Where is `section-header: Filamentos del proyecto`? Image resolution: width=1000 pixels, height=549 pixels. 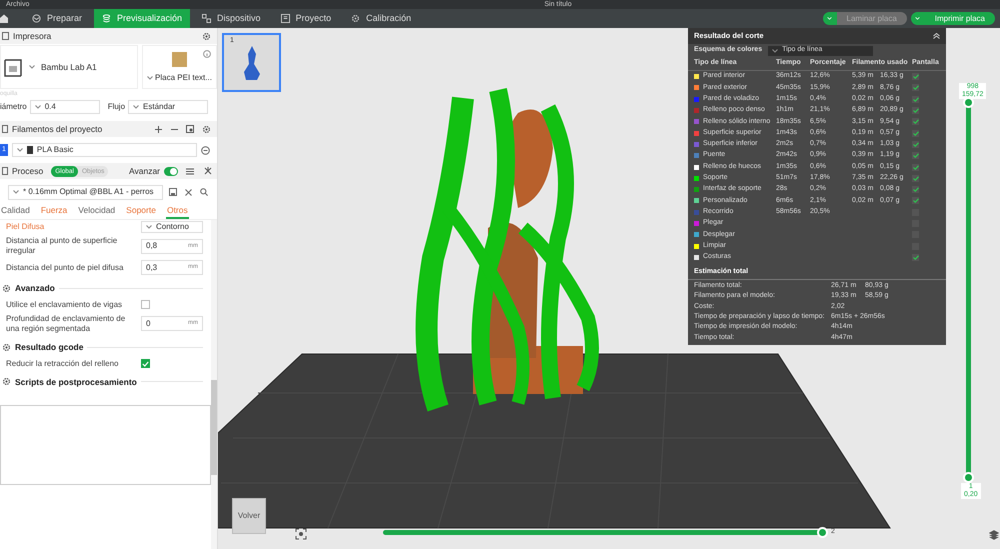
section-header: Filamentos del proyecto is located at coordinates (58, 129).